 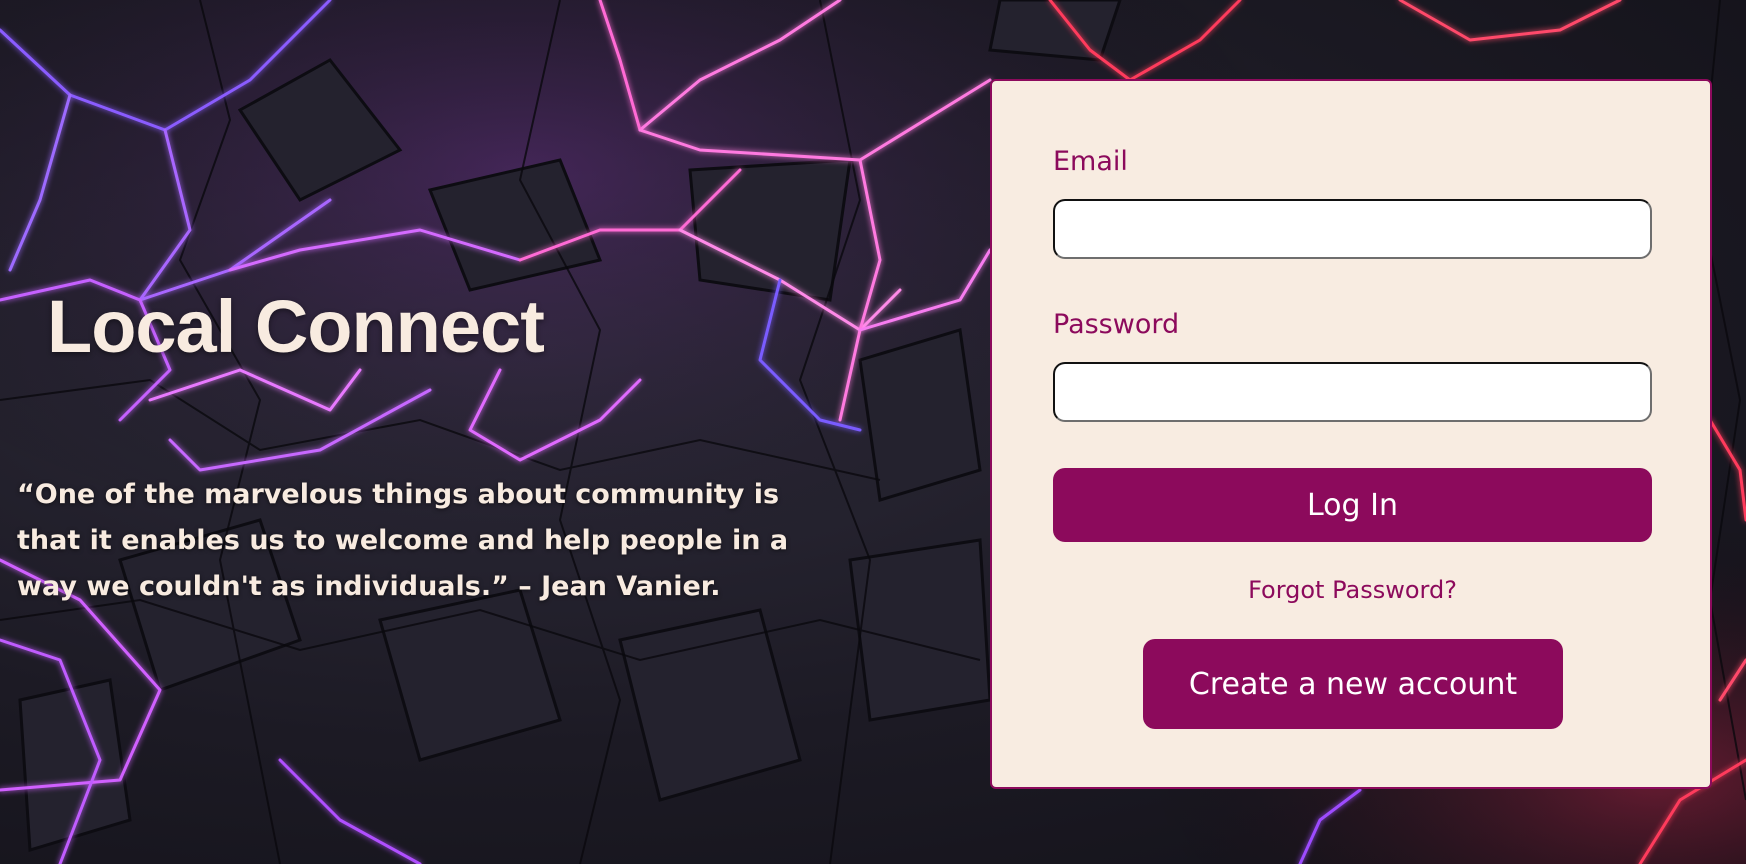 I want to click on login-button: Log In, so click(x=1352, y=505).